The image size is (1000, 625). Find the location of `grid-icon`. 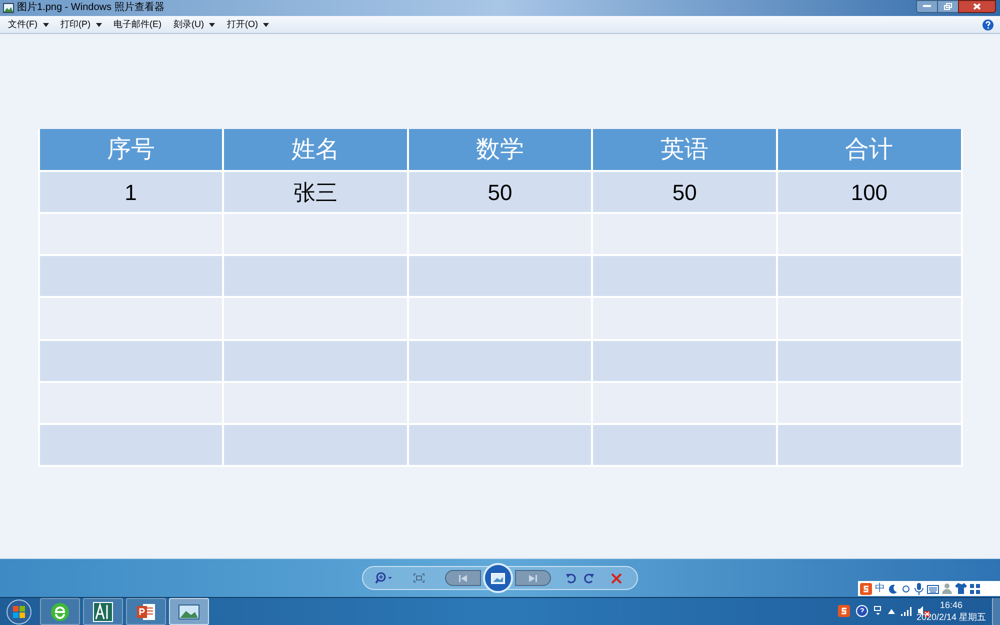

grid-icon is located at coordinates (975, 589).